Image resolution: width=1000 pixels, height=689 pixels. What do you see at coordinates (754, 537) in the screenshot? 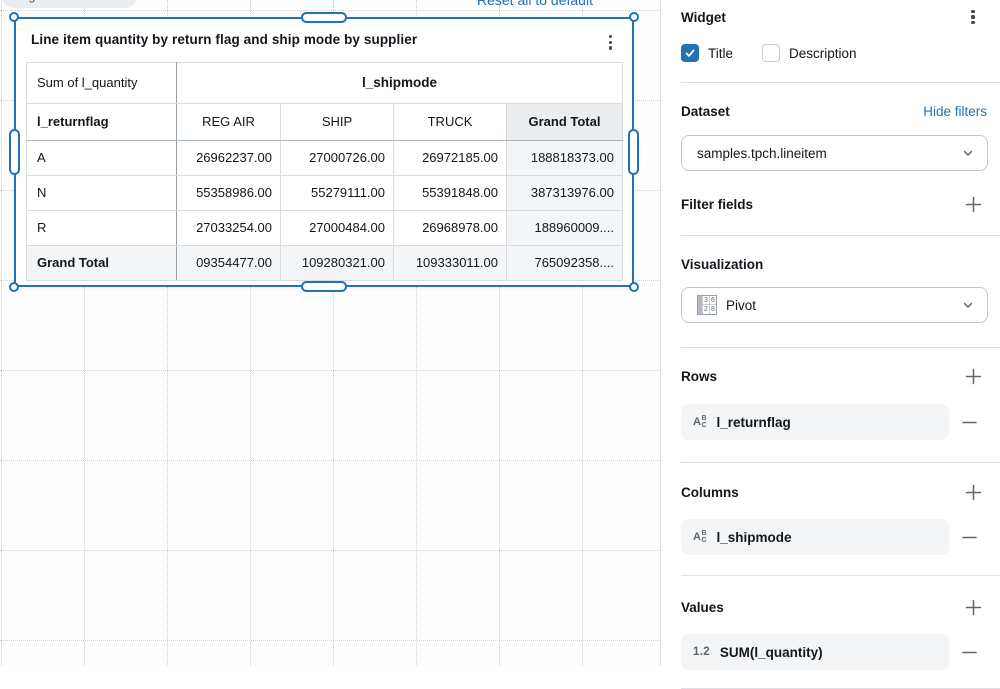
I see `column-field-label: l_shipmode` at bounding box center [754, 537].